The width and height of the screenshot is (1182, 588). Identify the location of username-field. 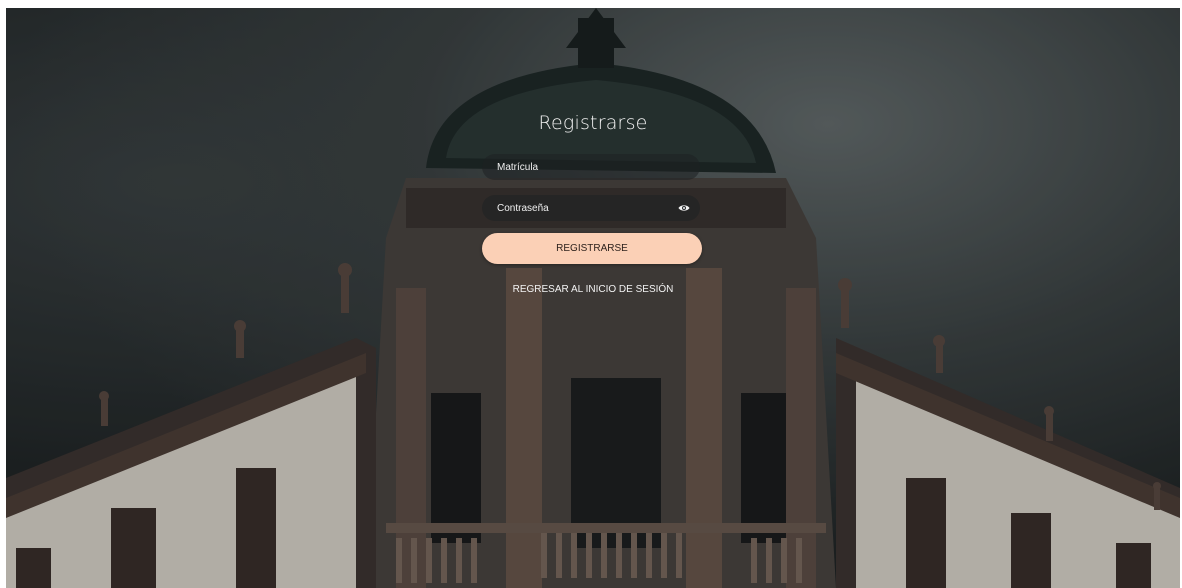
(591, 167).